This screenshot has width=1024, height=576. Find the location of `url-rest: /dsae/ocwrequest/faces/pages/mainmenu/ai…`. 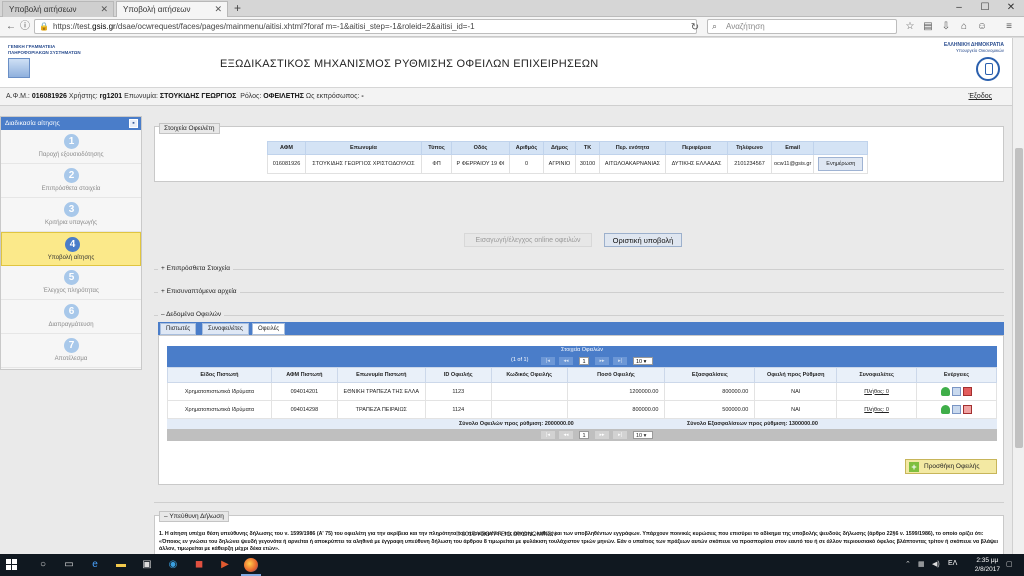

url-rest: /dsae/ocwrequest/faces/pages/mainmenu/ai… is located at coordinates (295, 26).